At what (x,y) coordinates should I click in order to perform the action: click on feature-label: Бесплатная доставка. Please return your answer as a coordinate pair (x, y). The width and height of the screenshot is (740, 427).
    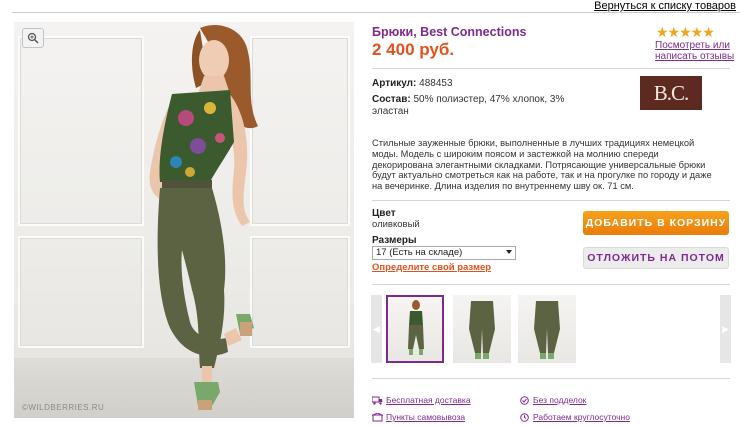
    Looking at the image, I should click on (428, 400).